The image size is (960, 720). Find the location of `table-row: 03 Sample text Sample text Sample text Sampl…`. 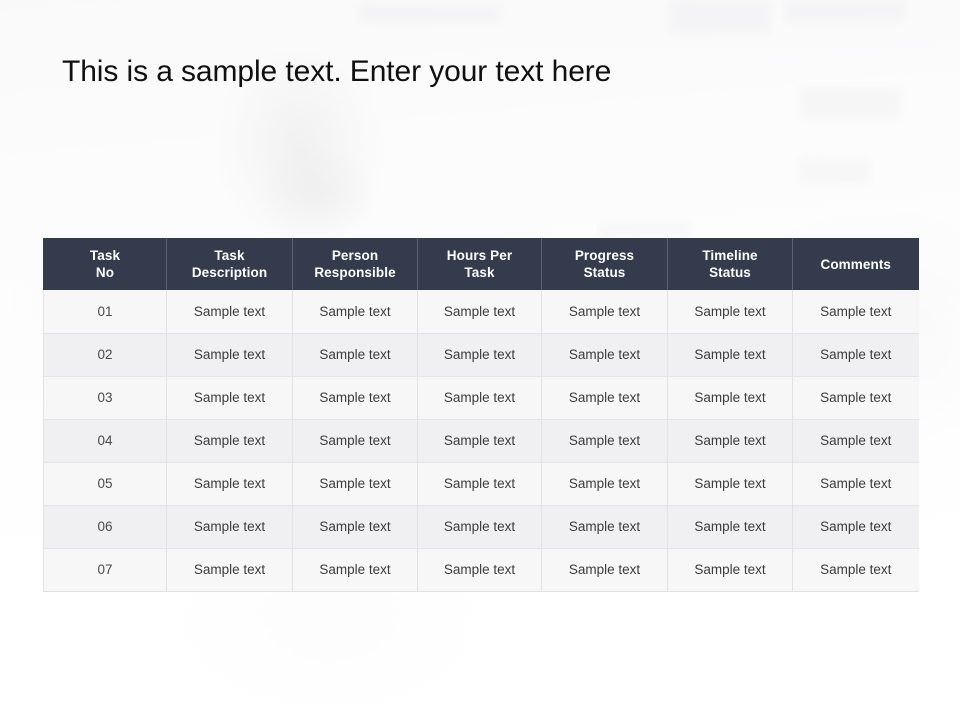

table-row: 03 Sample text Sample text Sample text Sampl… is located at coordinates (481, 398).